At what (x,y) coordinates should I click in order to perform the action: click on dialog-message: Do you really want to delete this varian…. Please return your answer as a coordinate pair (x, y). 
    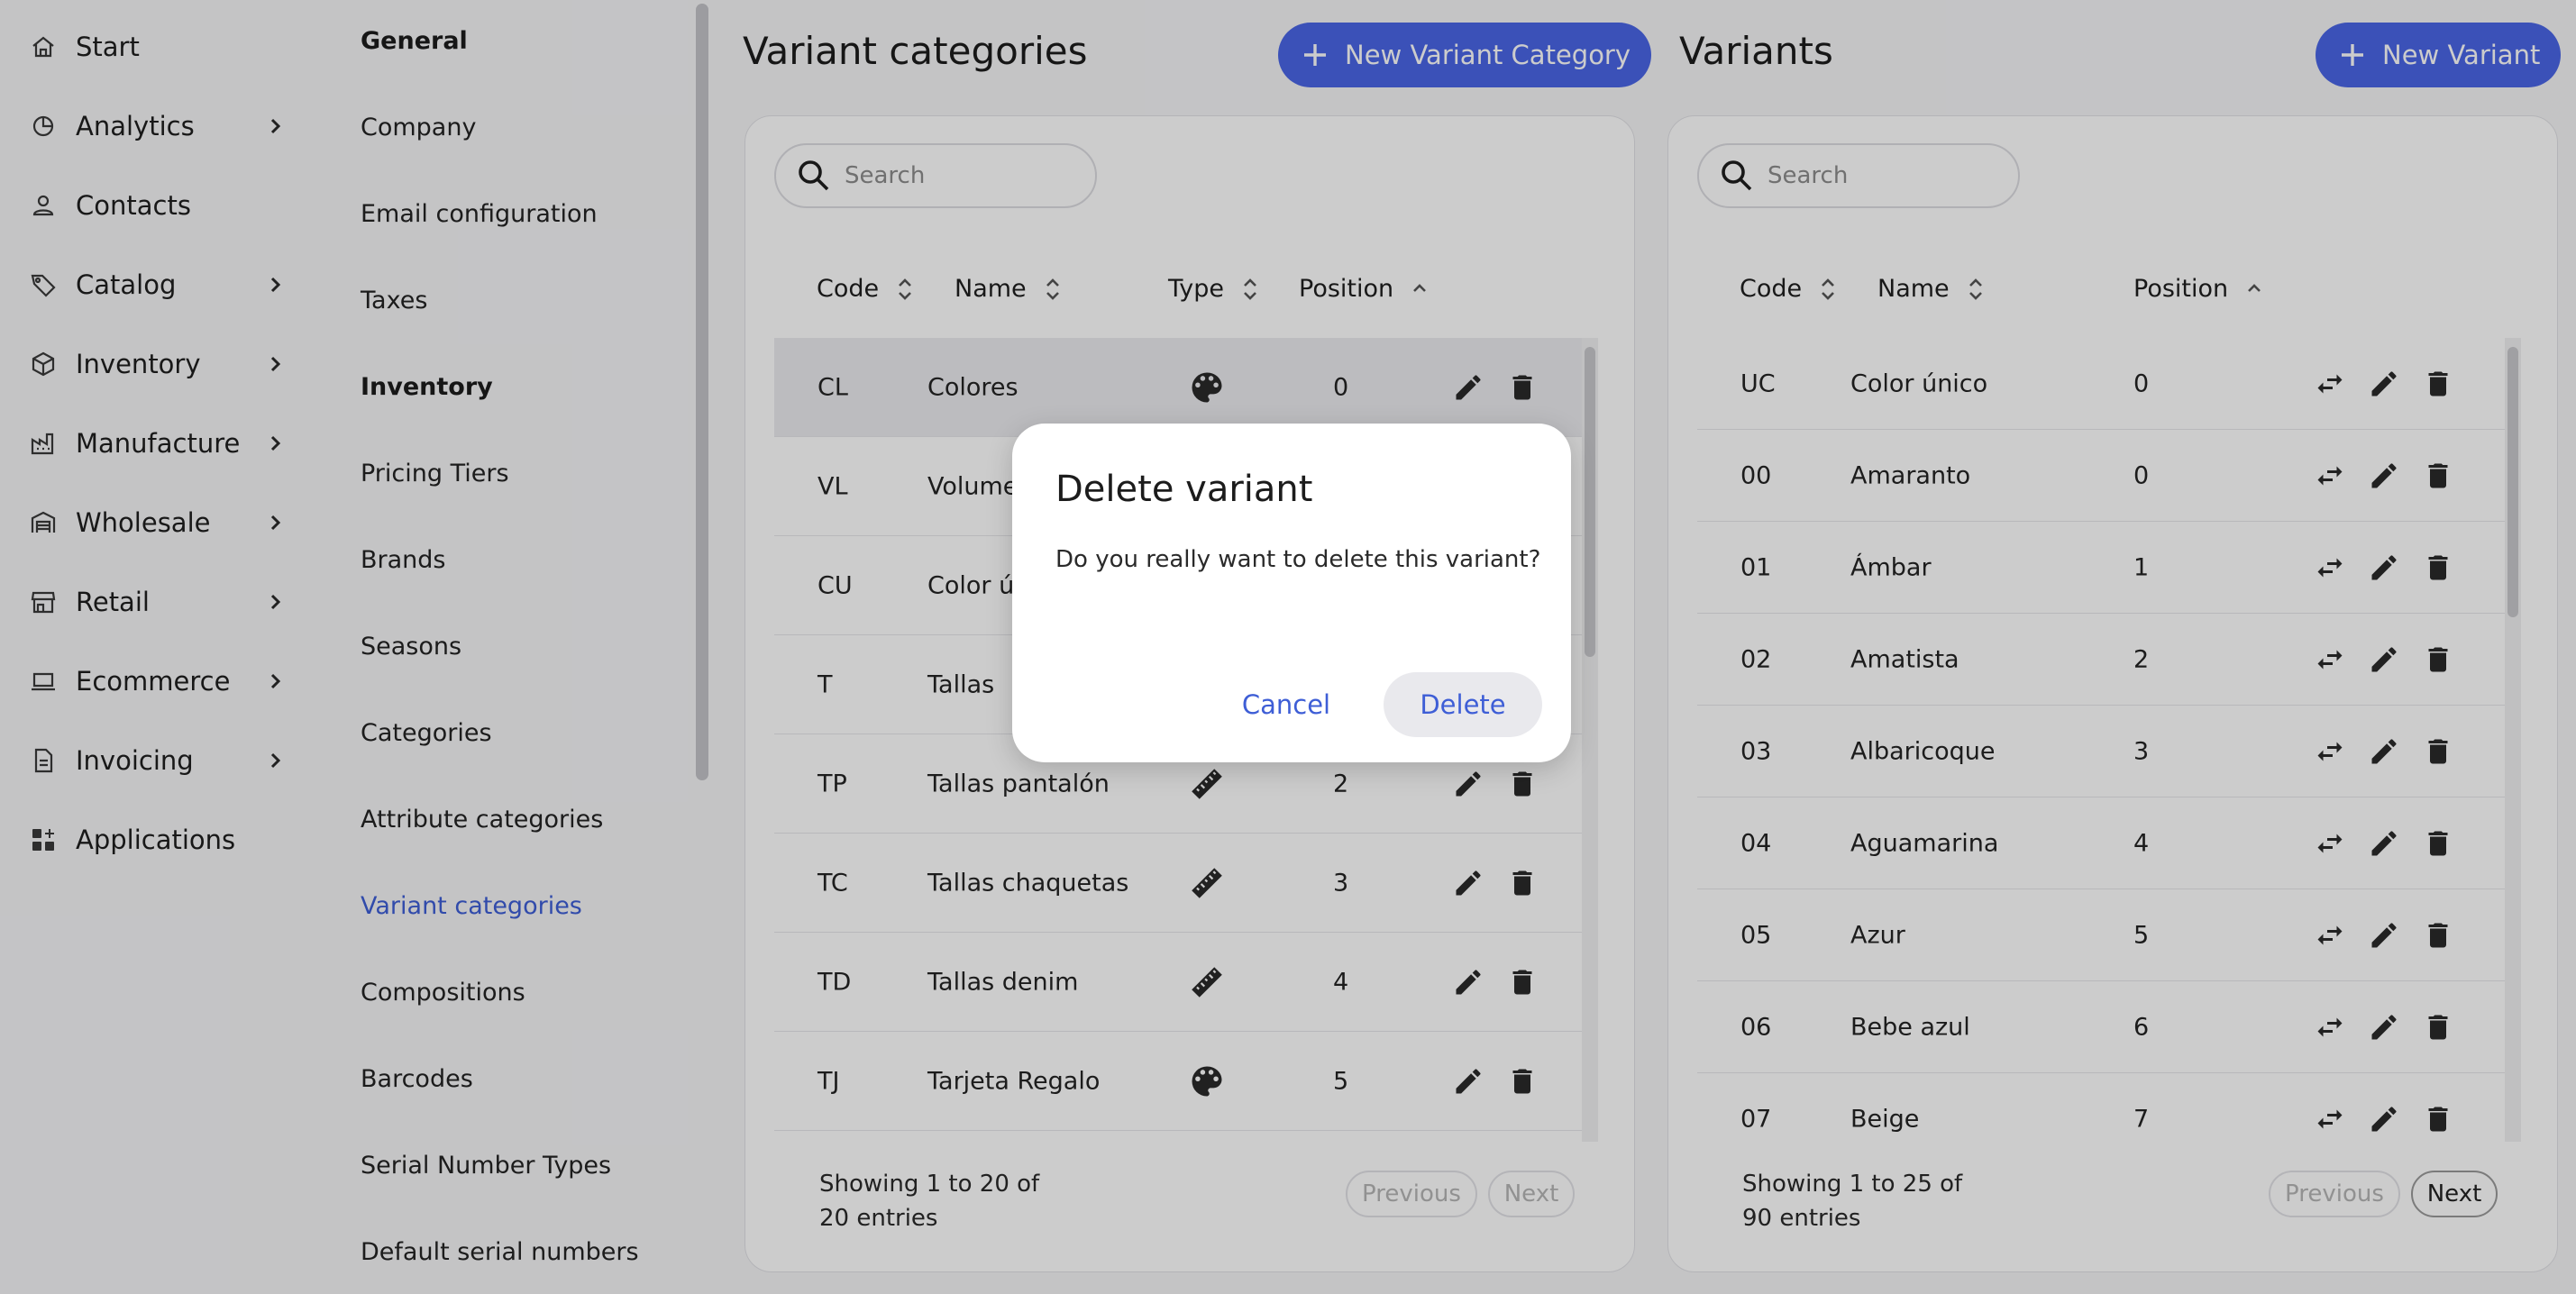
    Looking at the image, I should click on (1298, 560).